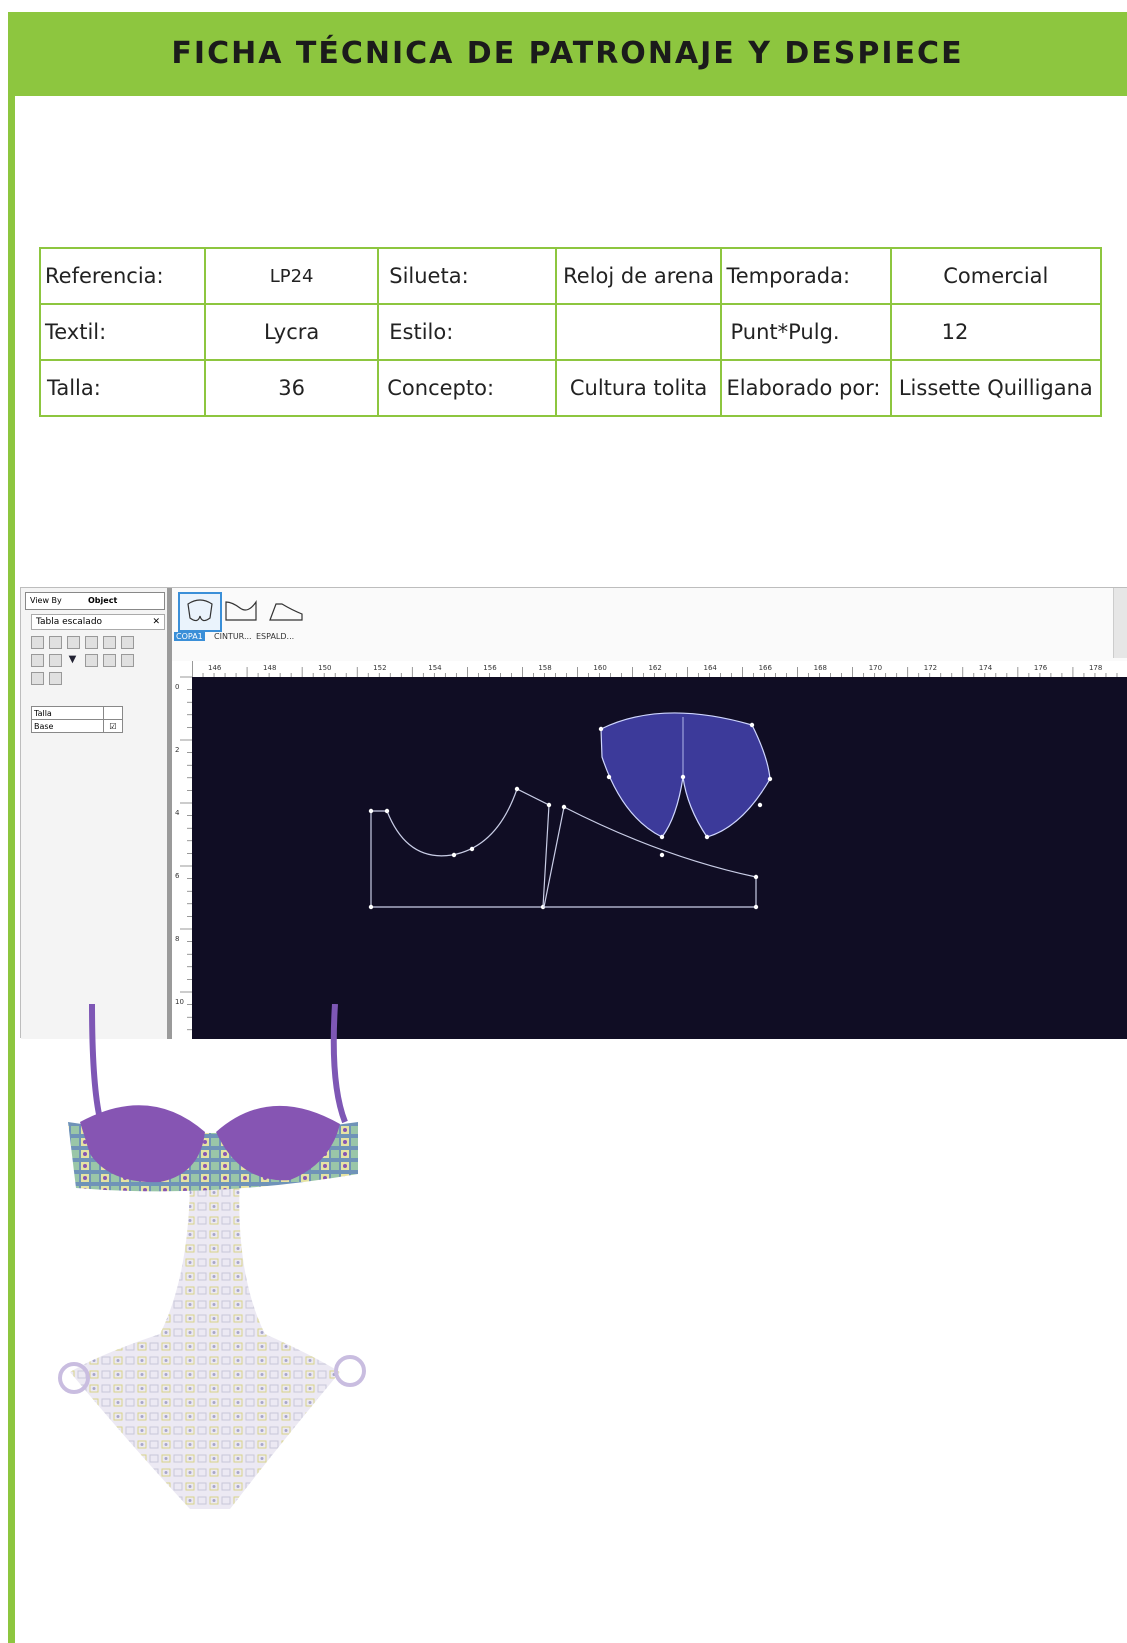 This screenshot has height=1643, width=1127. What do you see at coordinates (996, 388) in the screenshot?
I see `elaborado-value: Lissette Quilligana` at bounding box center [996, 388].